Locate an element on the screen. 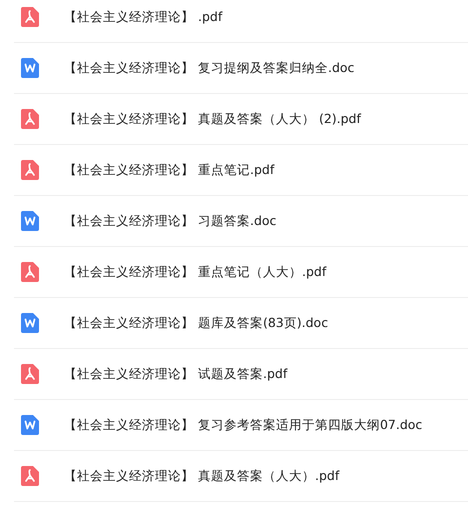 The width and height of the screenshot is (468, 506). file-name: 【社会主义经济理论】 重点笔记（人大）.pdf is located at coordinates (195, 272).